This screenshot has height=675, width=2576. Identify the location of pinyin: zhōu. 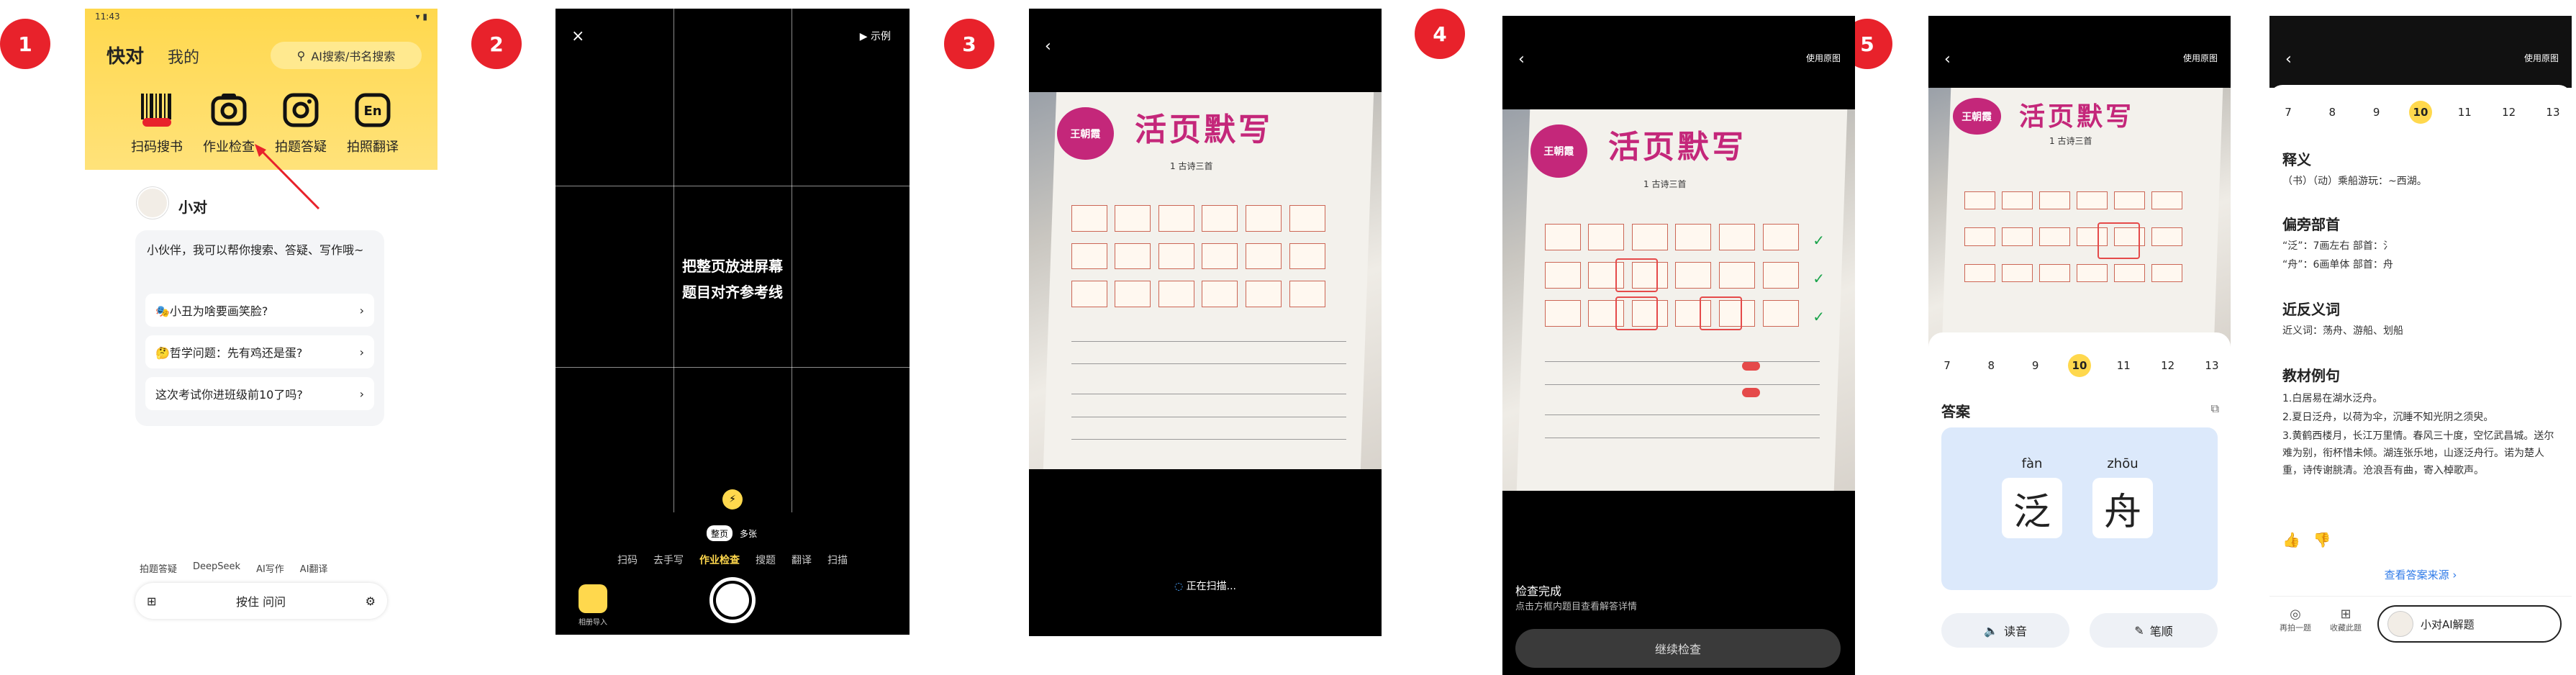
(2123, 463).